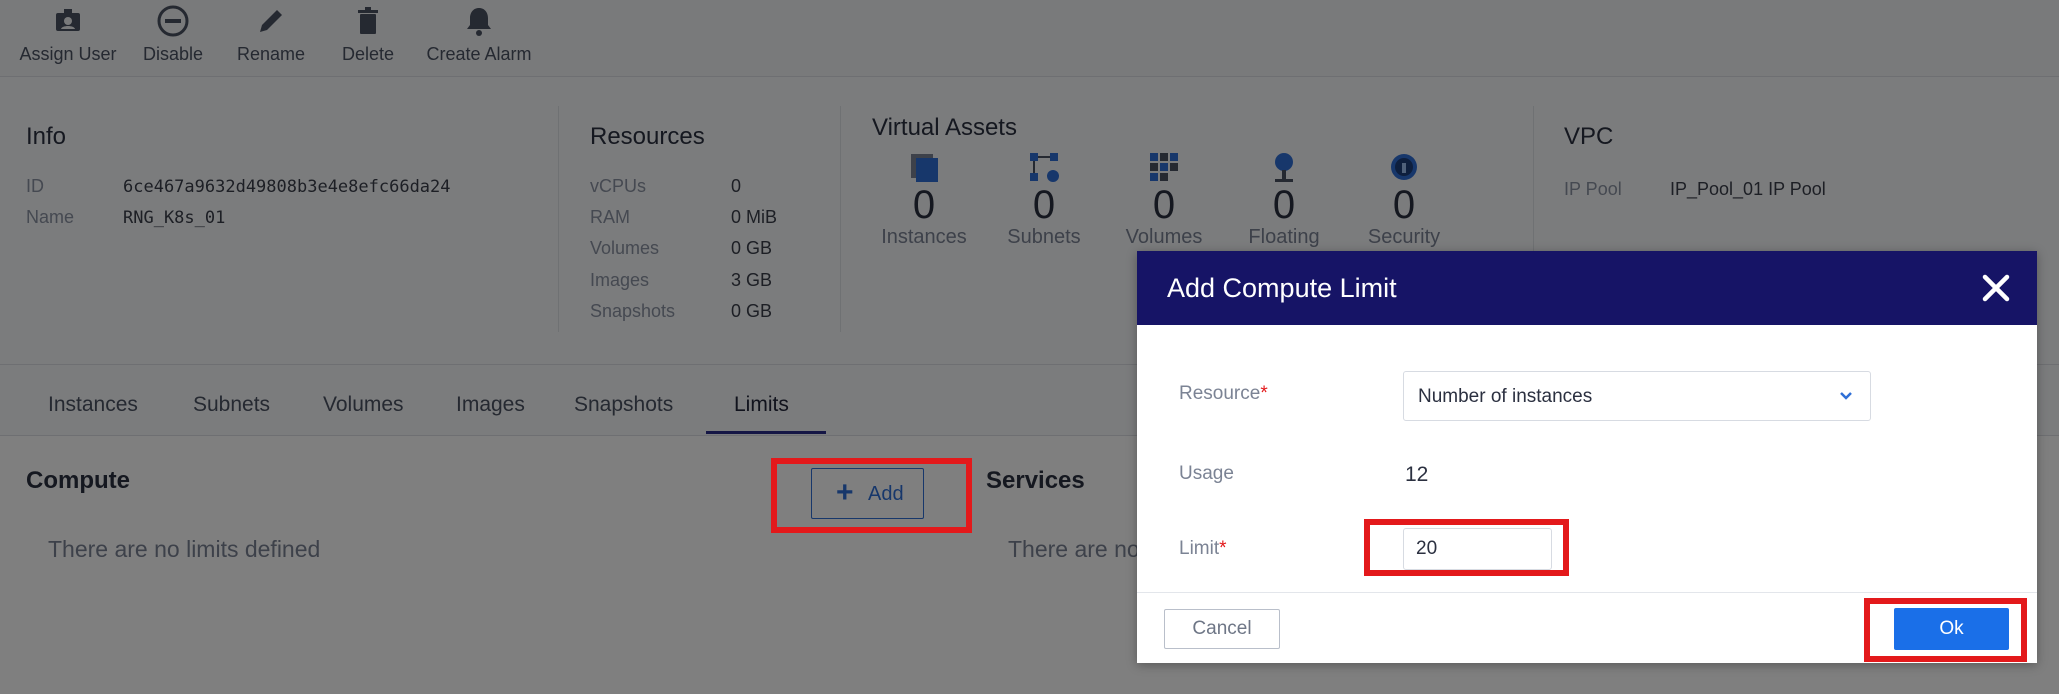 The height and width of the screenshot is (694, 2059). I want to click on cancel-button: Cancel, so click(1222, 629).